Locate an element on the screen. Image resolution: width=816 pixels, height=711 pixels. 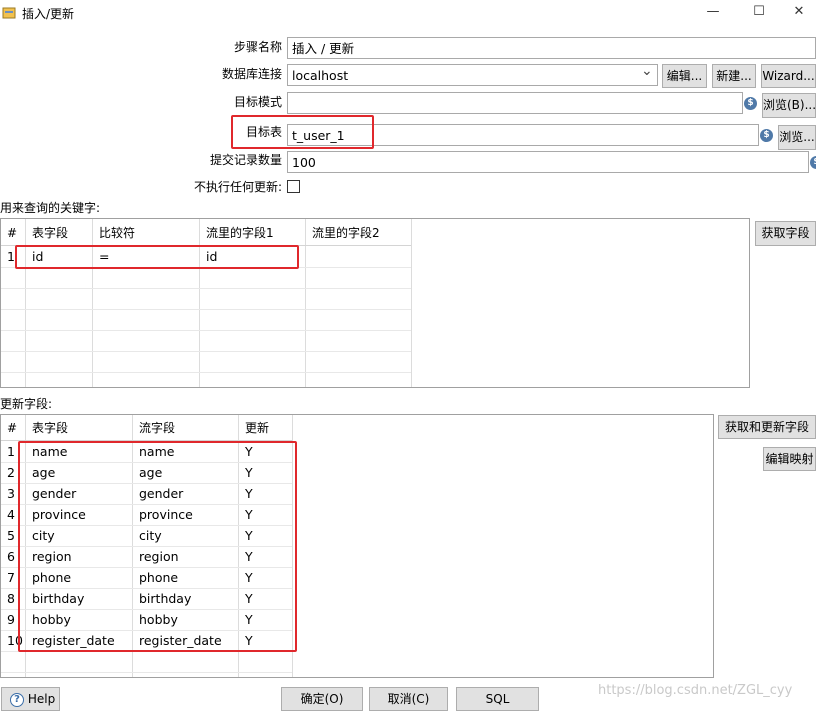
chevron-down-icon: ⌄ is located at coordinates (647, 71).